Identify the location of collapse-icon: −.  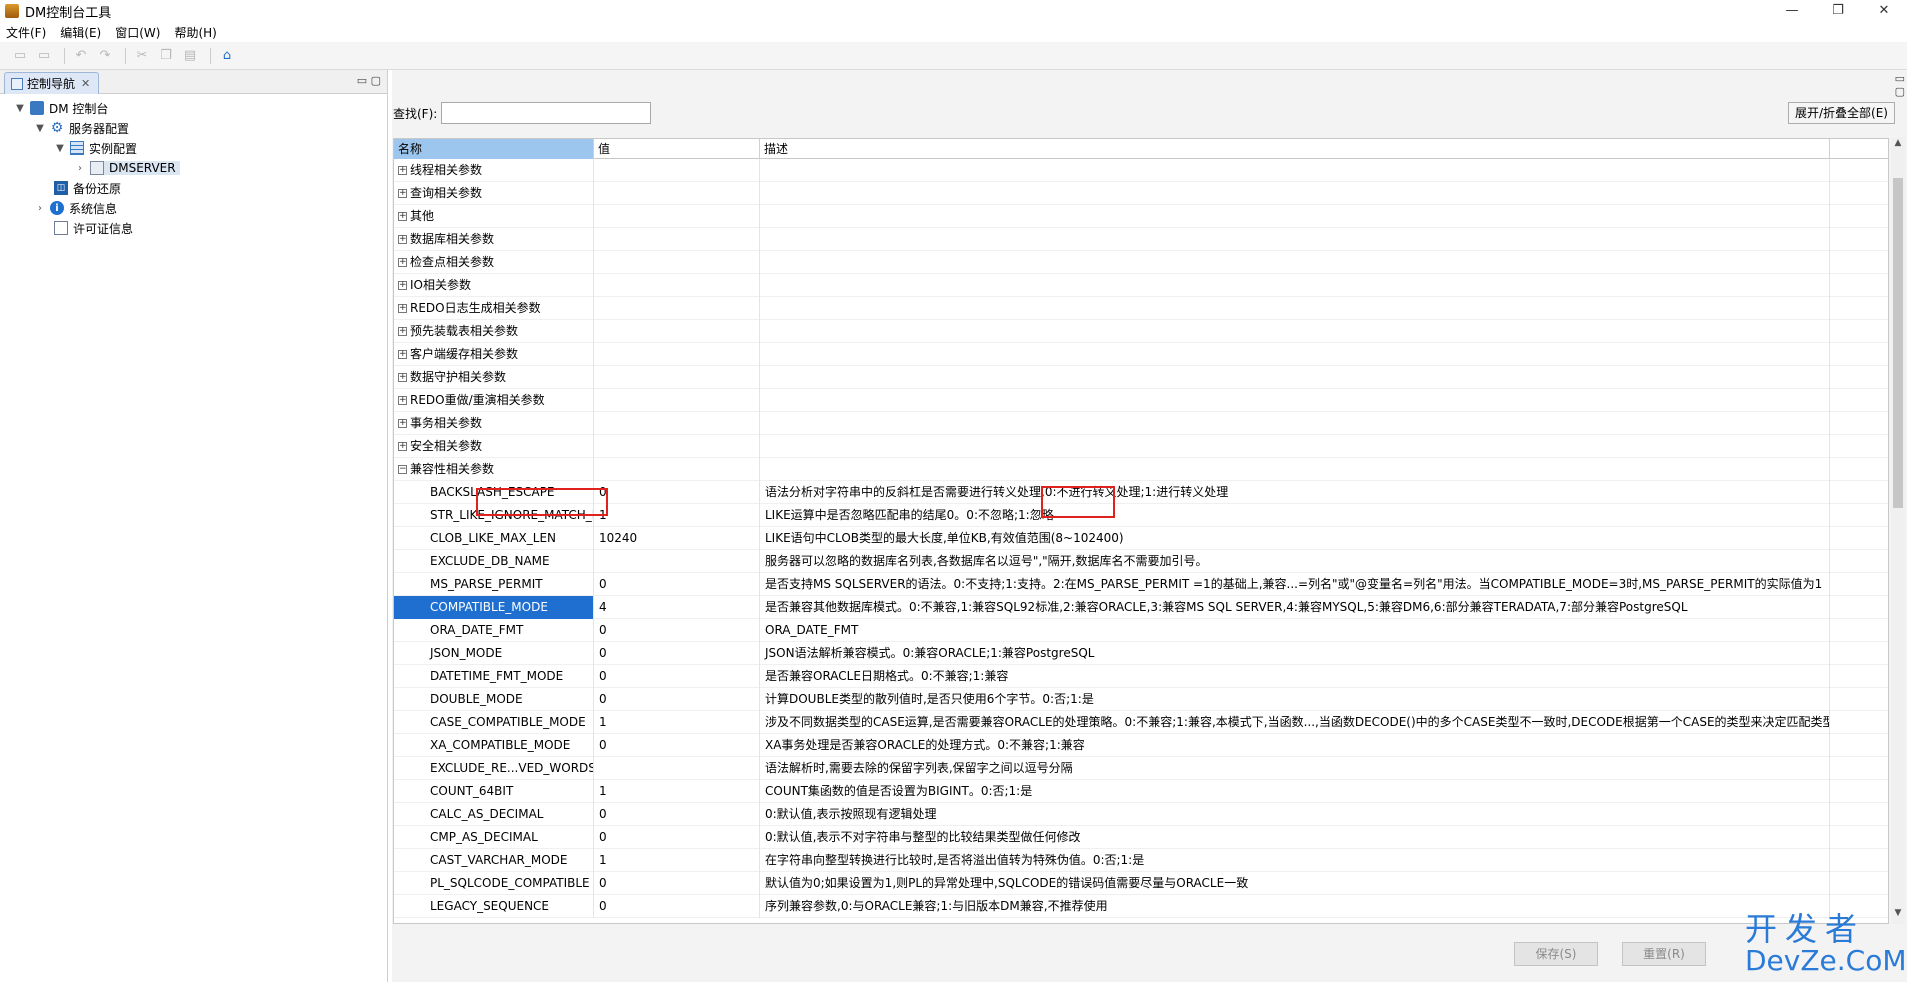
(402, 469).